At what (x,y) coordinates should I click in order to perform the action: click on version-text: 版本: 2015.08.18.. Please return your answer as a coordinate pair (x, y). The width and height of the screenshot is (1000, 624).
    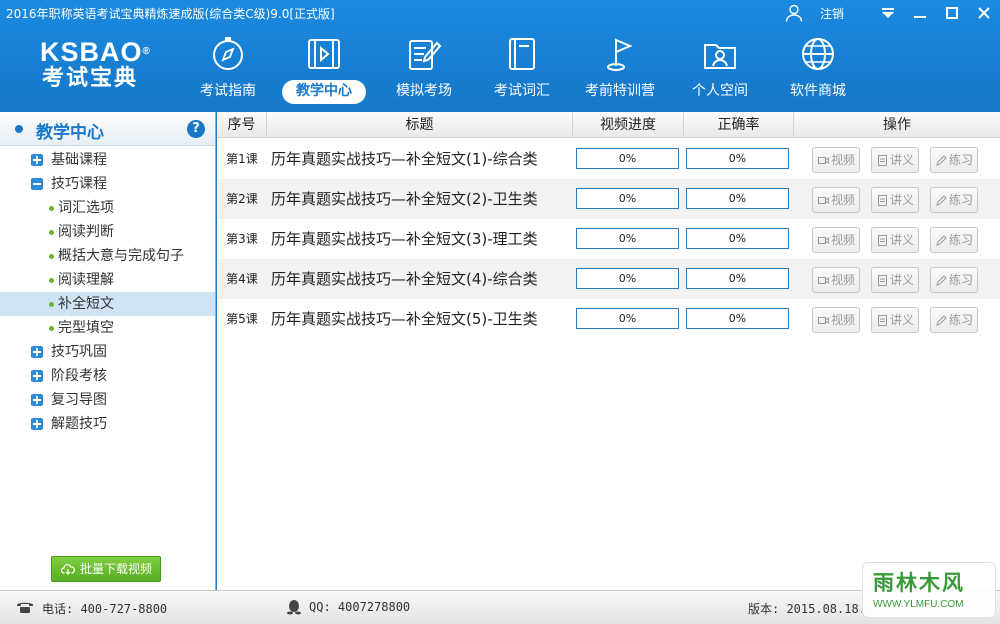
    Looking at the image, I should click on (807, 609).